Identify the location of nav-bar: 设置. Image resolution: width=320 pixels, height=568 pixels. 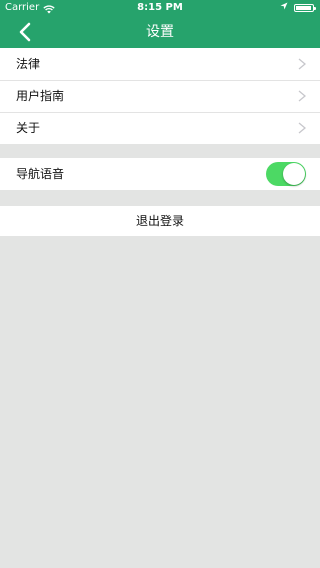
(160, 32).